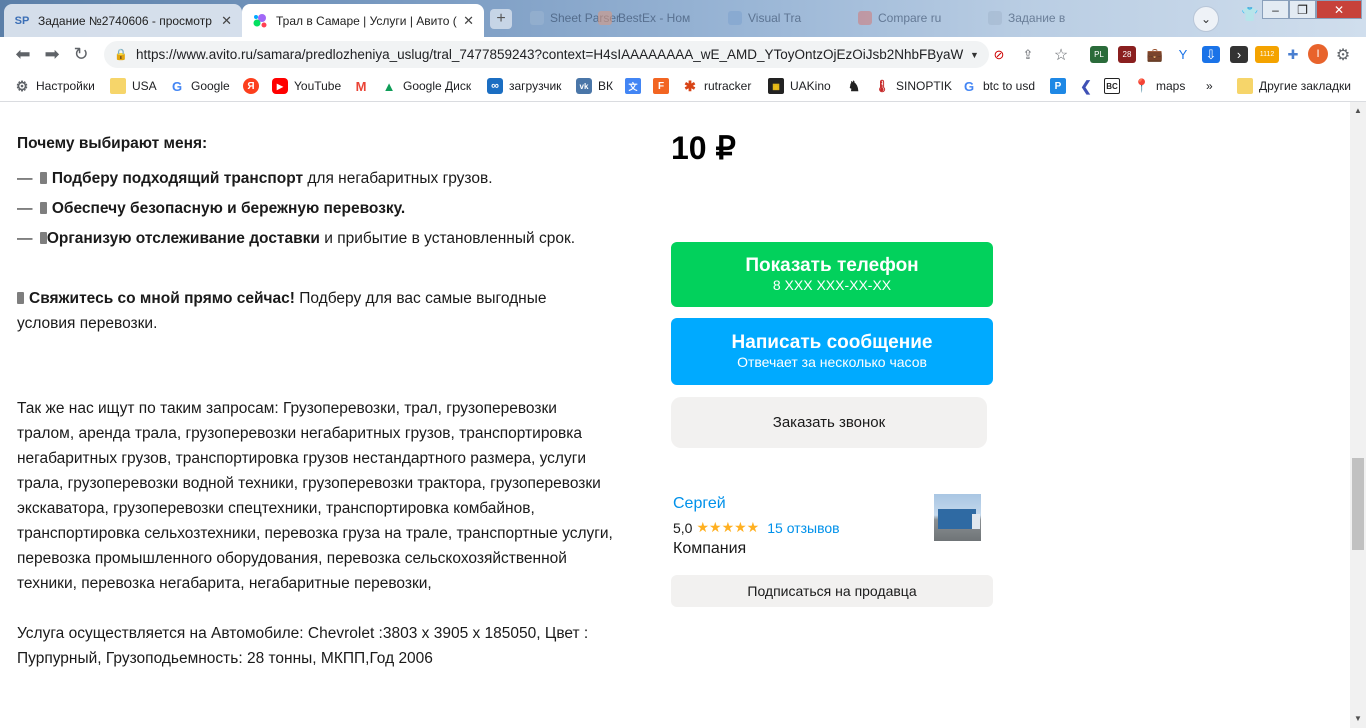  What do you see at coordinates (1028, 54) in the screenshot?
I see `share-icon: ⇪` at bounding box center [1028, 54].